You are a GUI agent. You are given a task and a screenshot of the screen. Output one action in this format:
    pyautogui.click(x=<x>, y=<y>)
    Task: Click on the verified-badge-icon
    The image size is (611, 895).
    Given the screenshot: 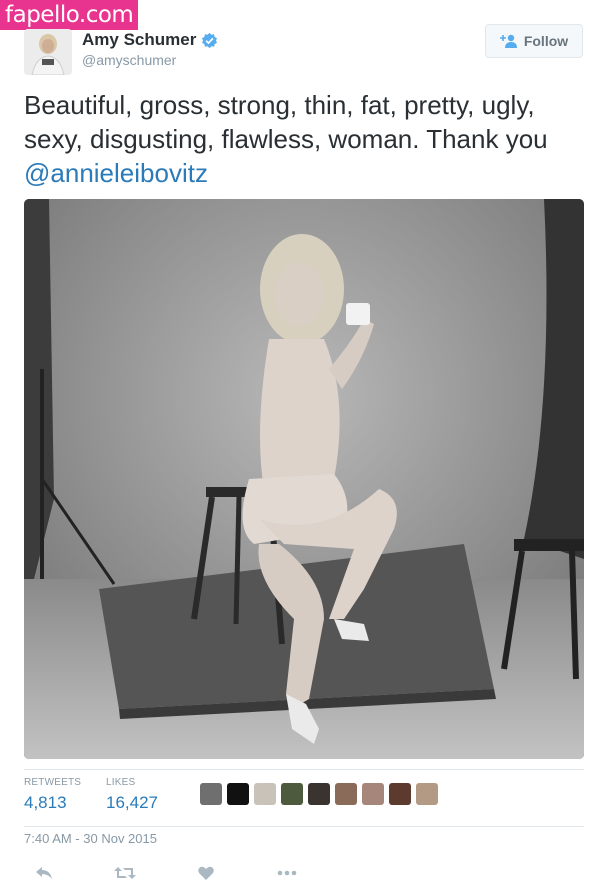 What is the action you would take?
    pyautogui.click(x=210, y=40)
    